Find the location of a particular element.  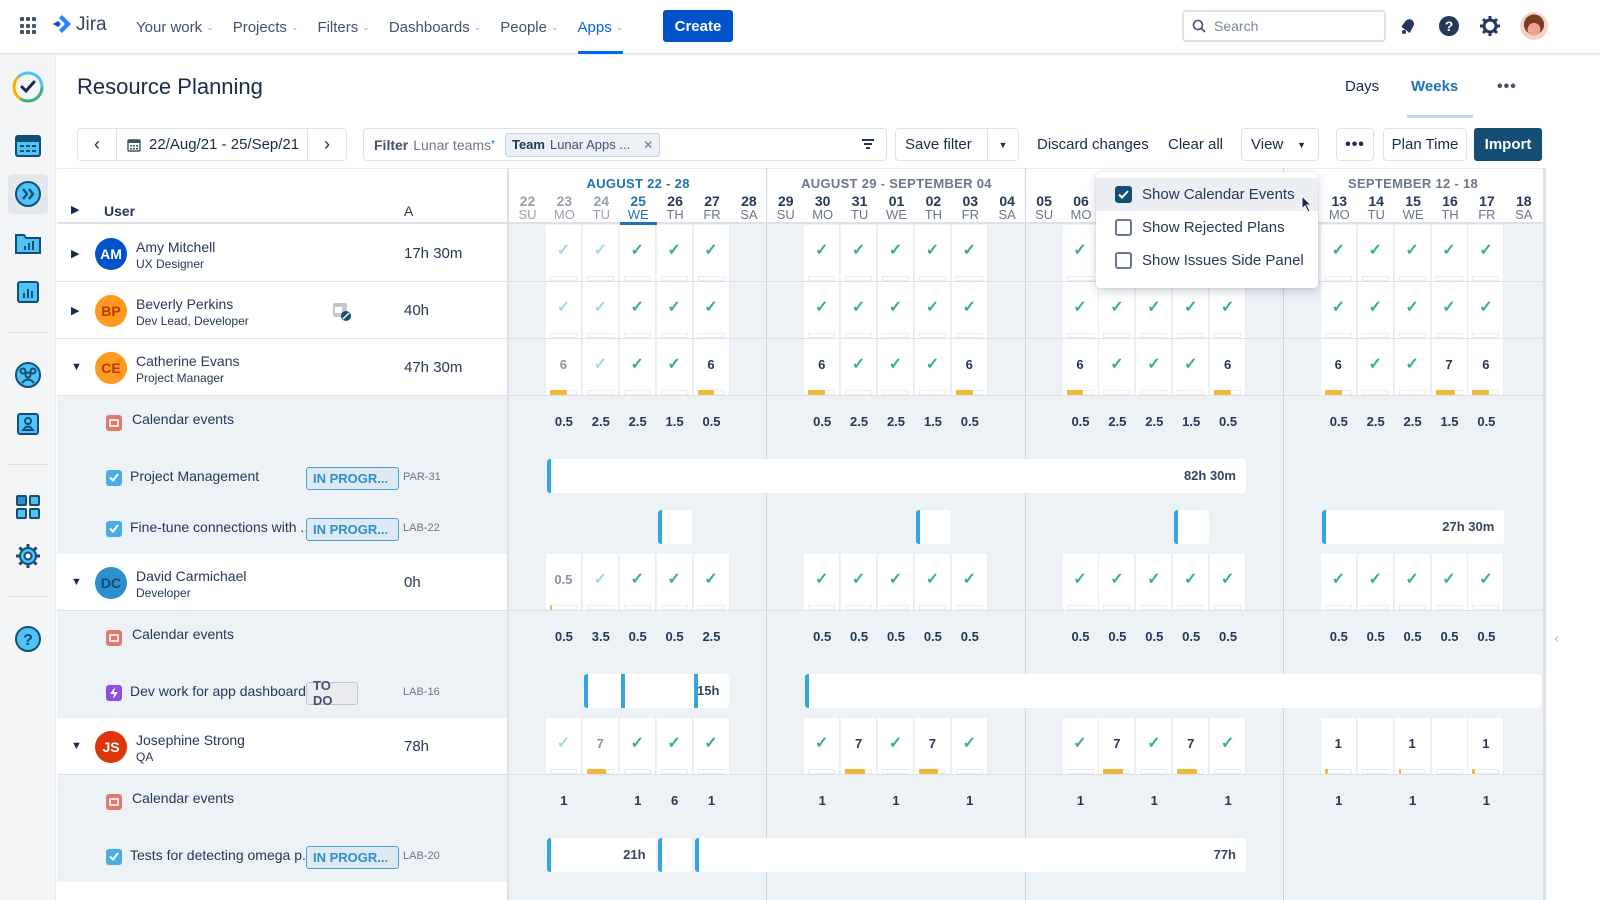

user-row: ▼ DC David Carmichael Developer 0h is located at coordinates (282, 582).